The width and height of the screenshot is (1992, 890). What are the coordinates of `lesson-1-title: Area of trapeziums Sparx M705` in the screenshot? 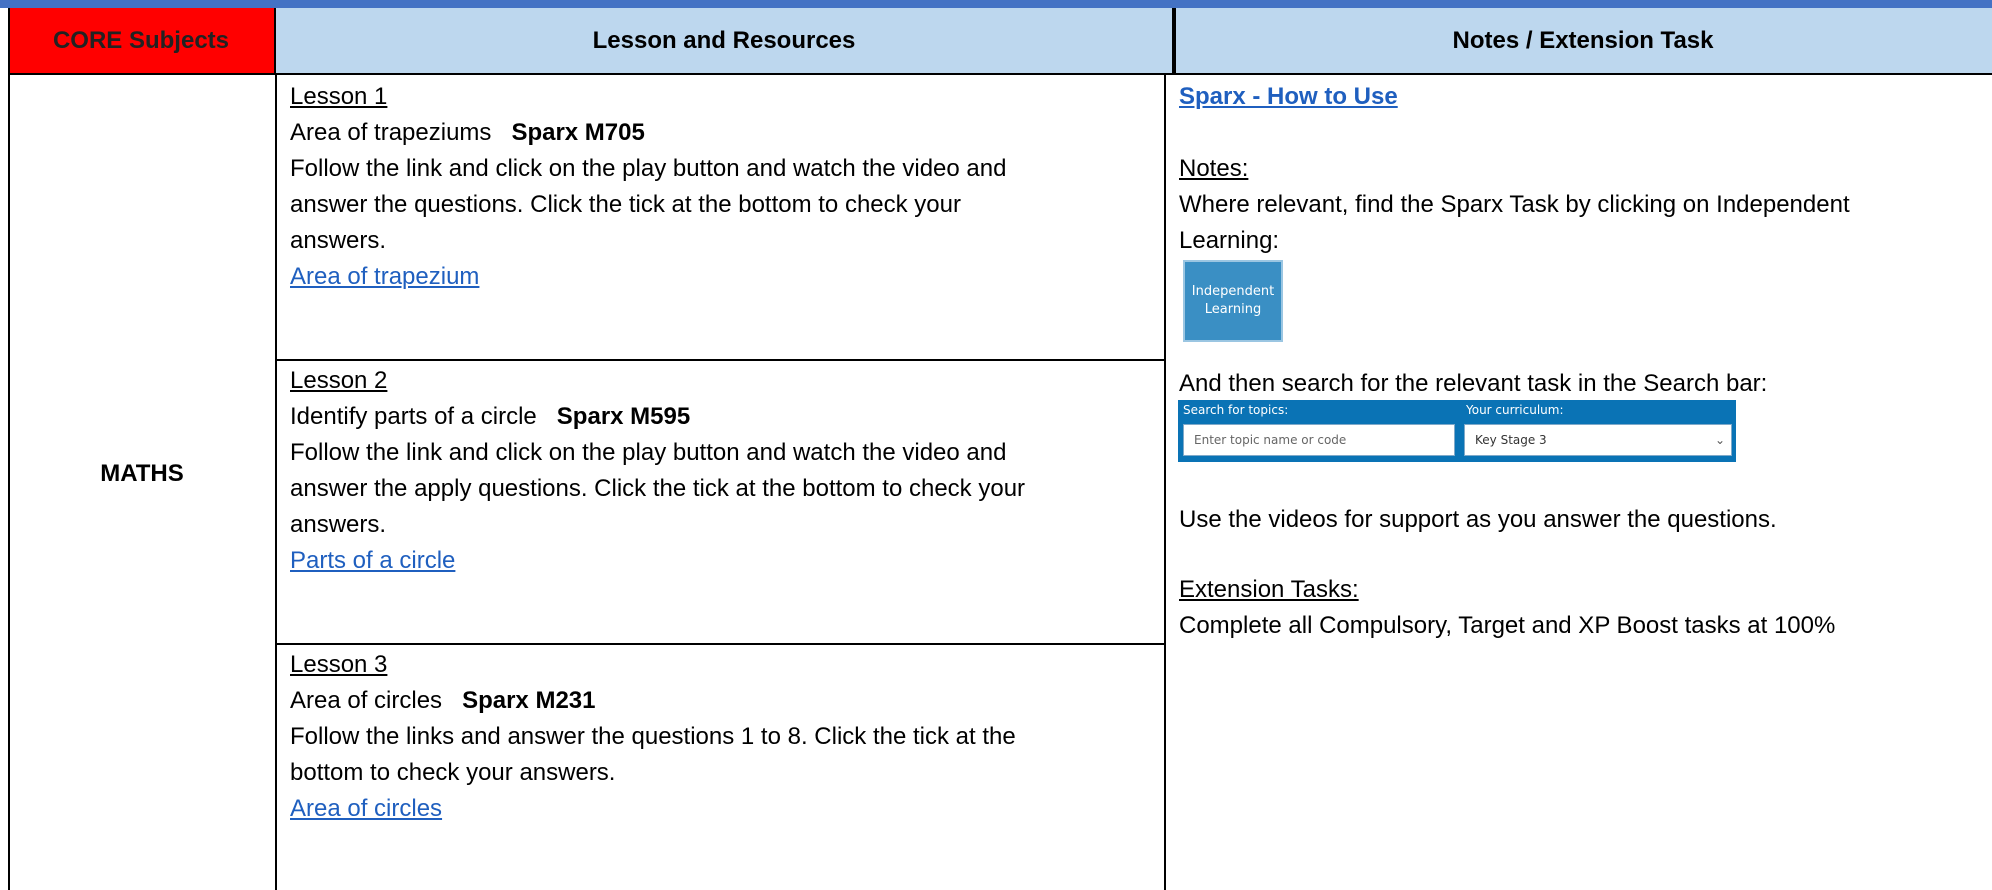 It's located at (467, 132).